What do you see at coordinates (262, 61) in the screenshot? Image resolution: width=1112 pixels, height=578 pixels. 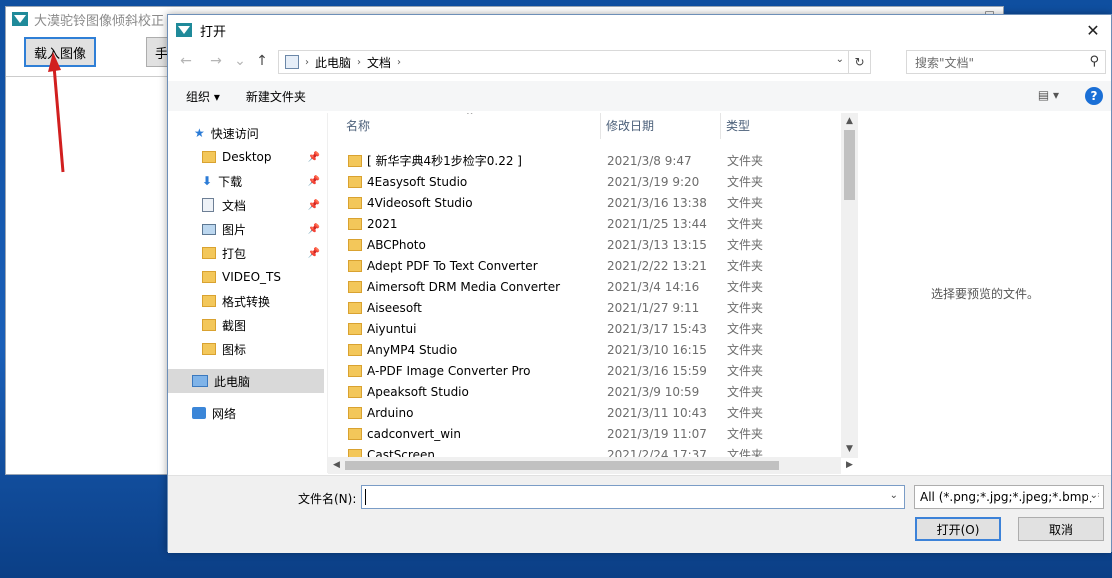 I see `up-arrow-icon: ↑` at bounding box center [262, 61].